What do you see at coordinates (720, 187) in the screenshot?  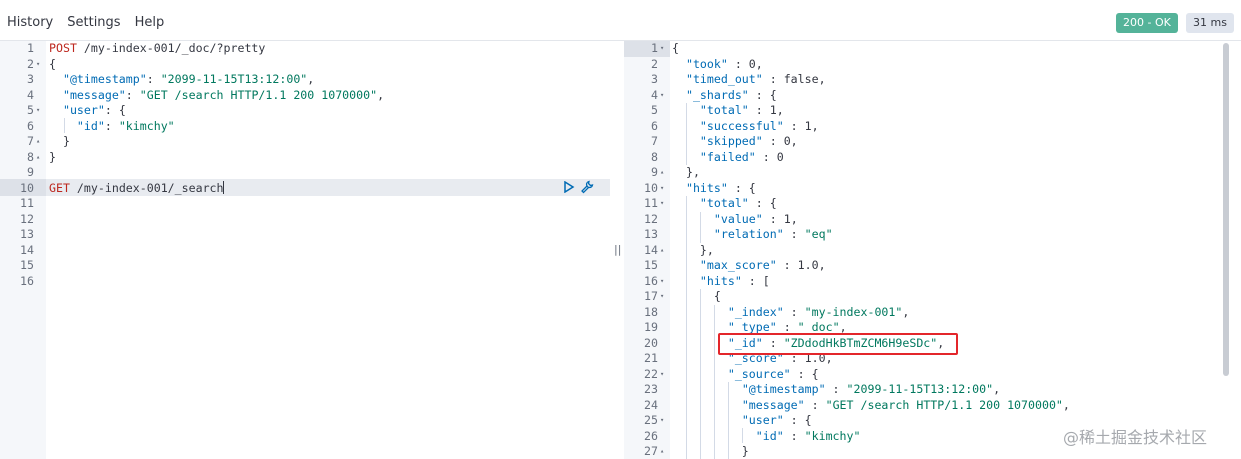 I see `code-line: "hits" : {` at bounding box center [720, 187].